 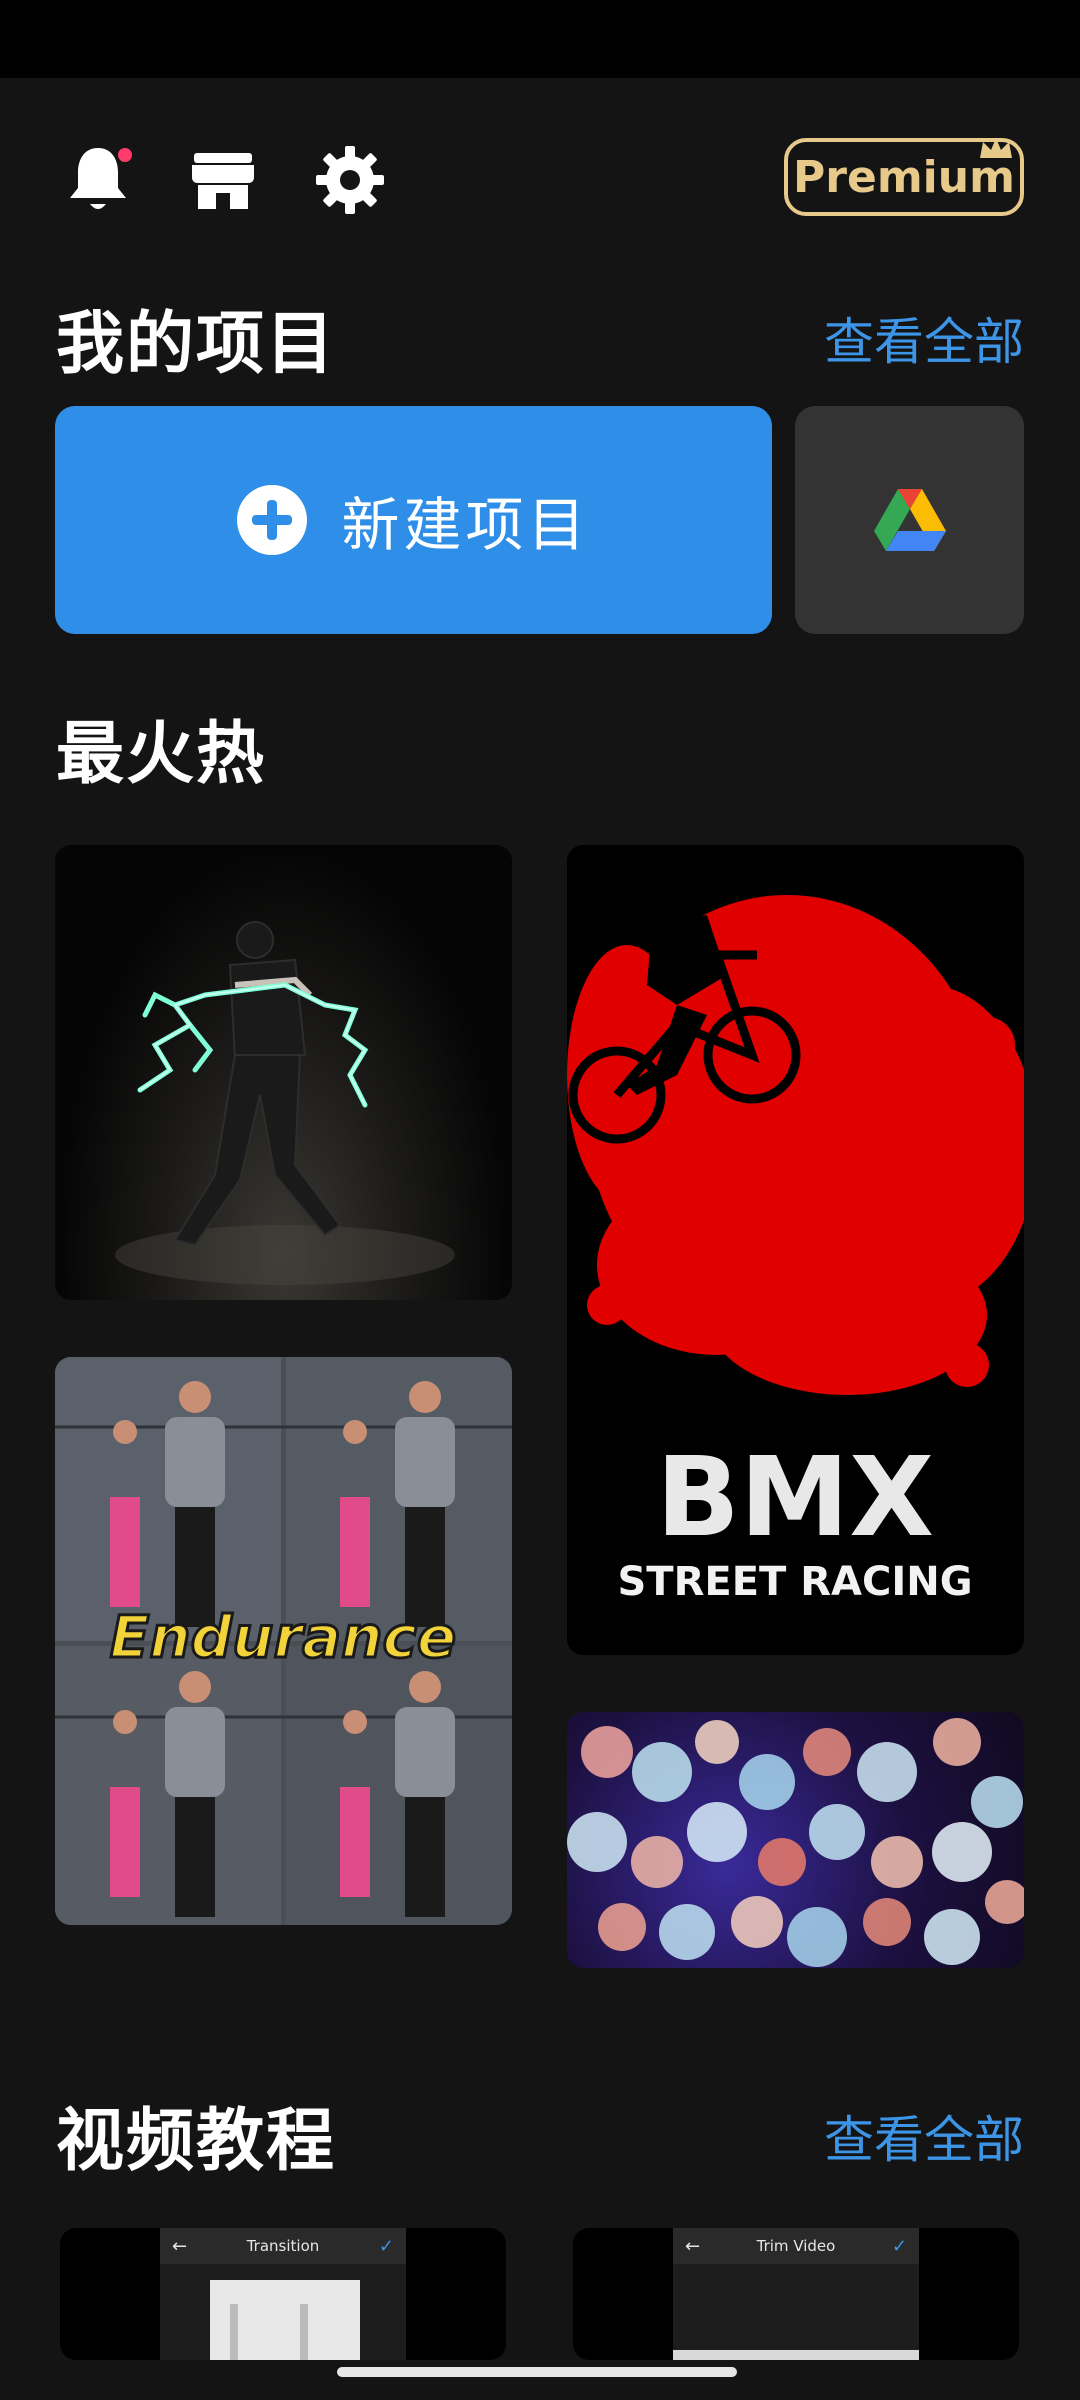 I want to click on my-projects-title: 我的项目, so click(x=196, y=344).